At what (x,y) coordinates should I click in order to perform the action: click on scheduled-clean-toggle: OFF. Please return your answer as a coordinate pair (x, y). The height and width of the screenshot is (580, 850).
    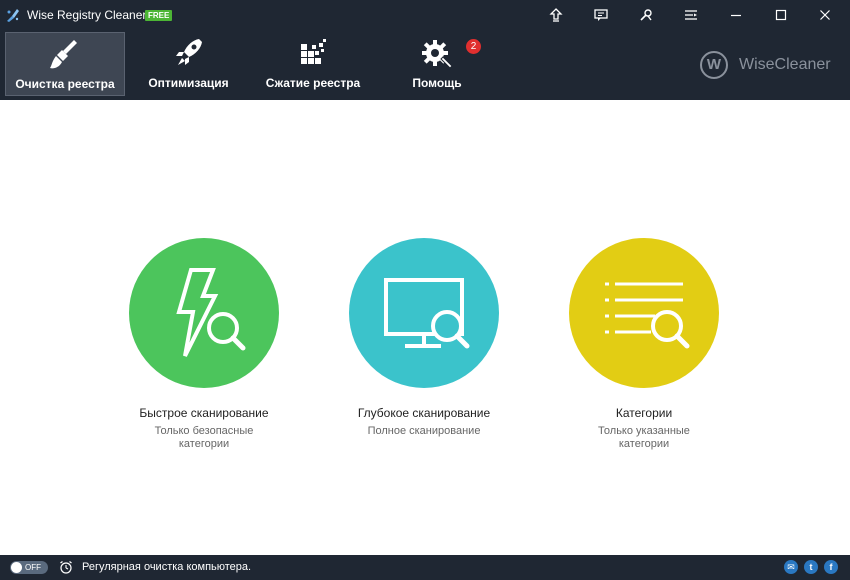
    Looking at the image, I should click on (29, 567).